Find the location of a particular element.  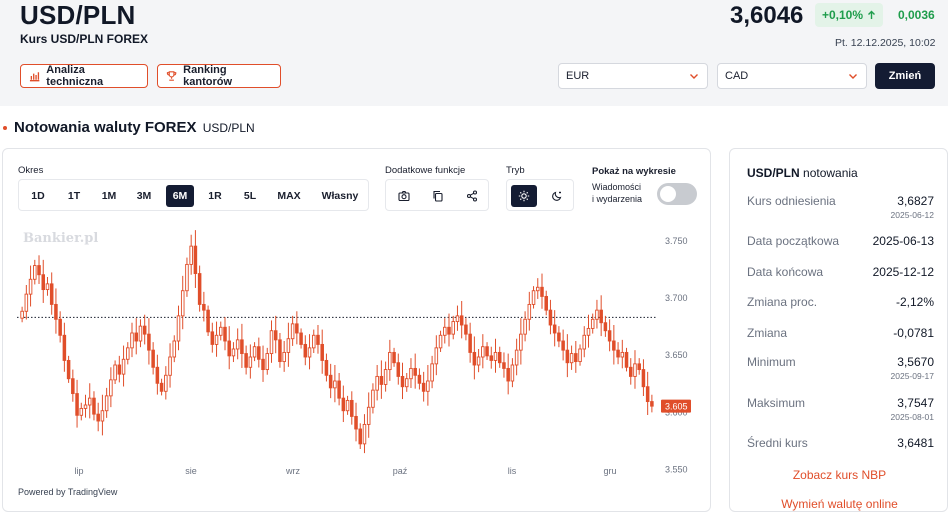

pct-change-label: Zmiana proc. is located at coordinates (782, 302).